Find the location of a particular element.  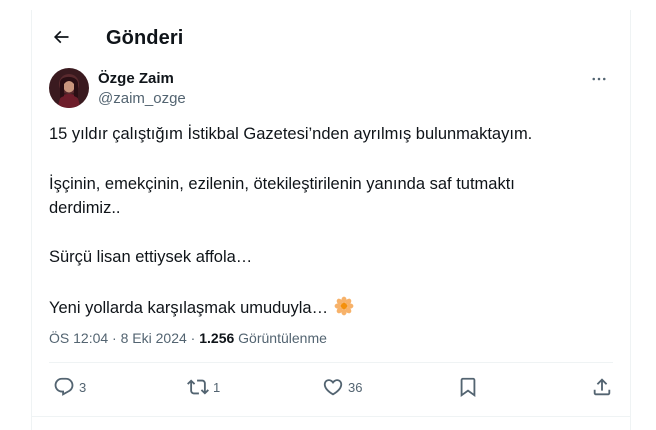

heart-icon is located at coordinates (333, 387).